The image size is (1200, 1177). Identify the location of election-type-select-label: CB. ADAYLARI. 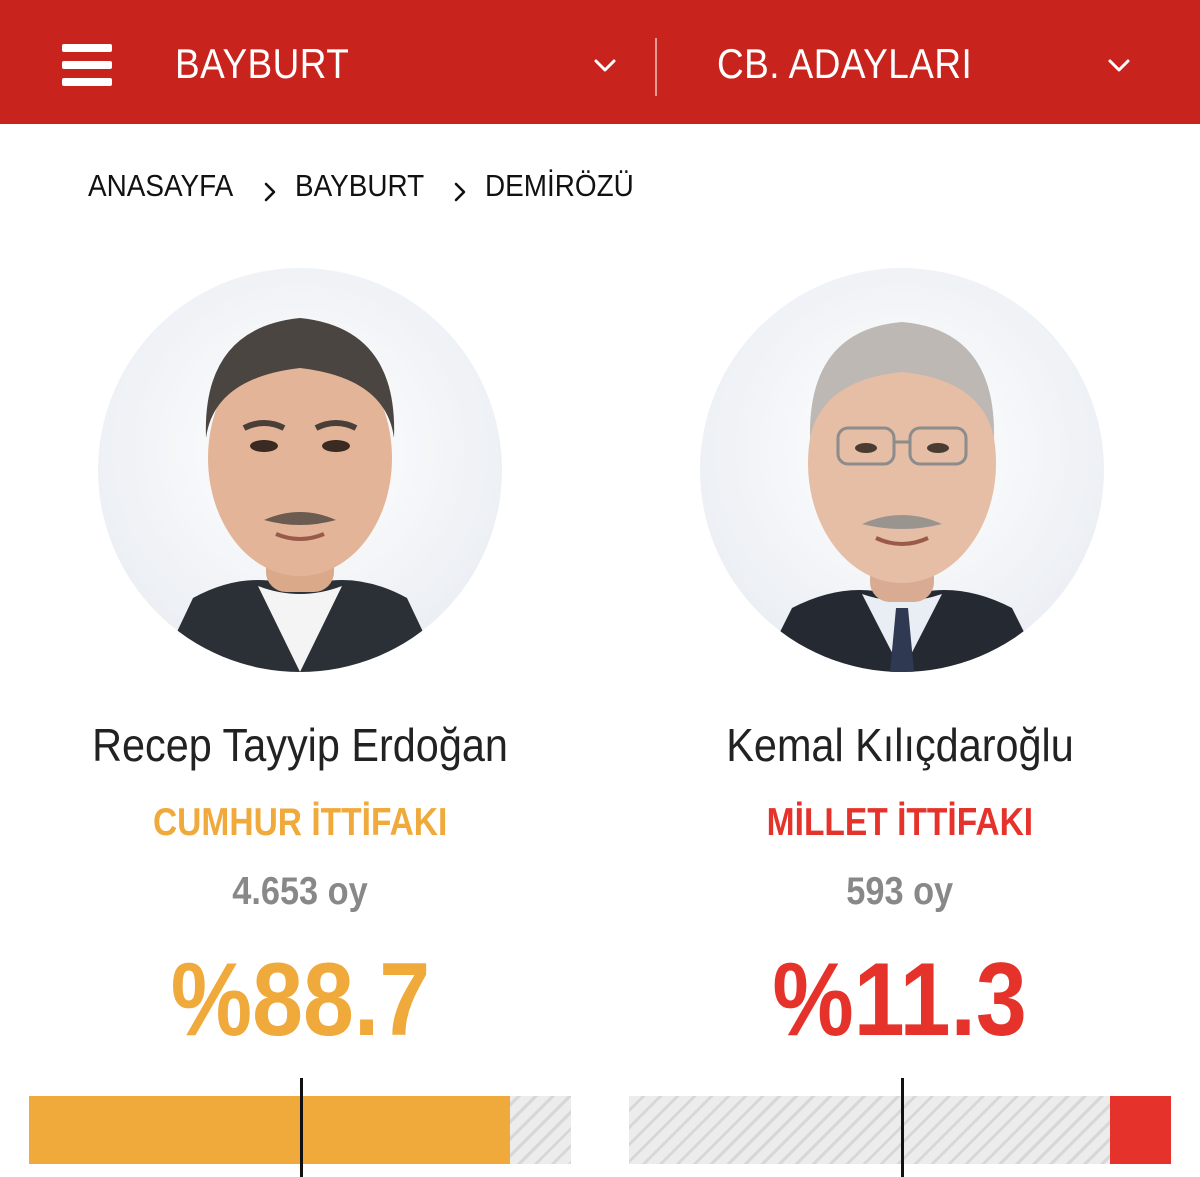
(844, 64).